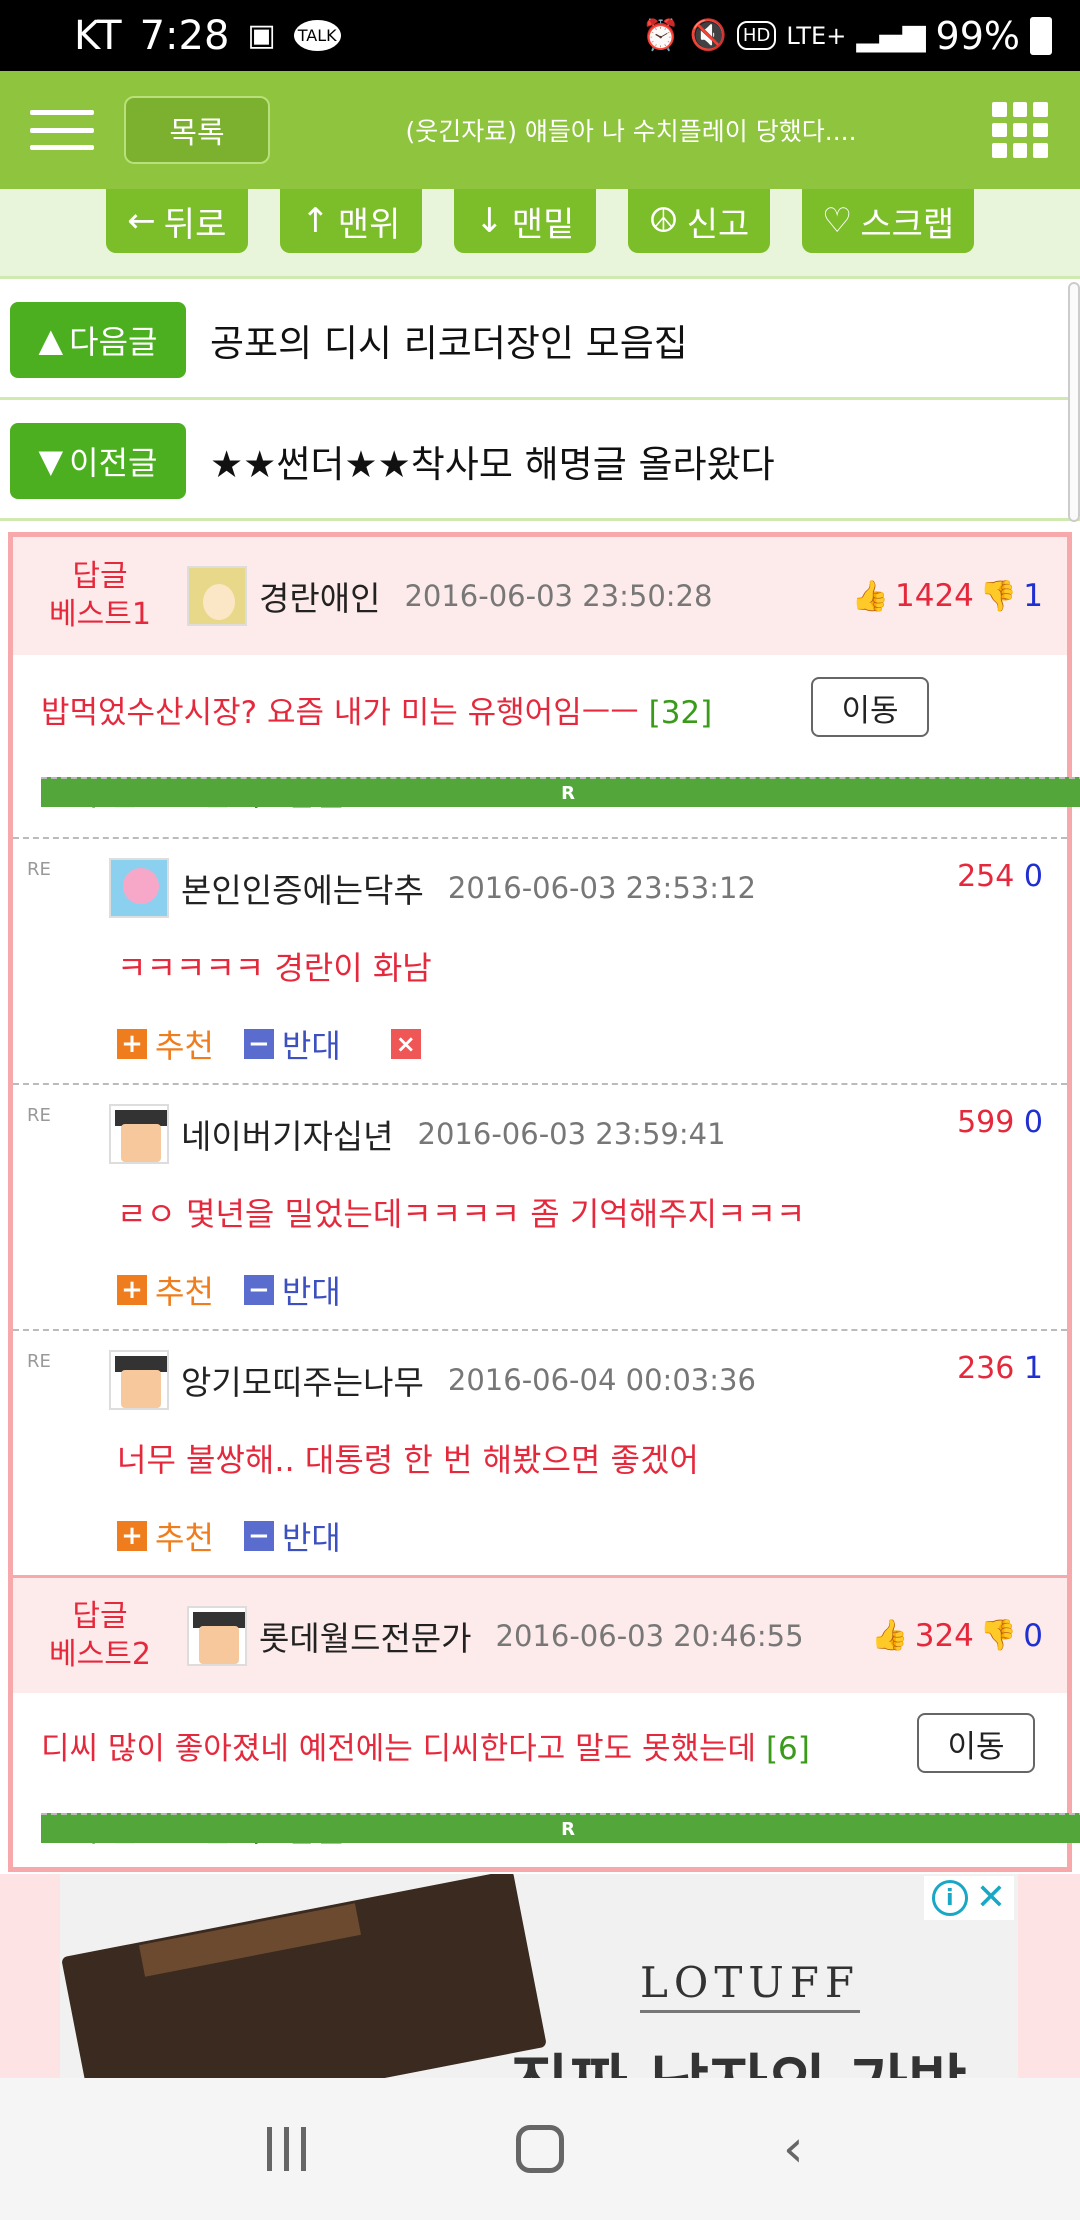  Describe the element at coordinates (287, 1134) in the screenshot. I see `reply-author: 네이버기자십년` at that location.